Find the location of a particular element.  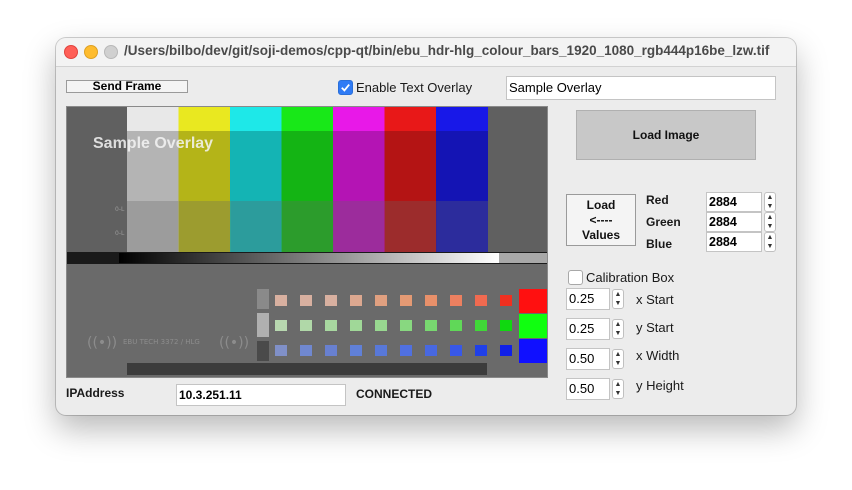

connection-status: CONNECTED is located at coordinates (394, 394).